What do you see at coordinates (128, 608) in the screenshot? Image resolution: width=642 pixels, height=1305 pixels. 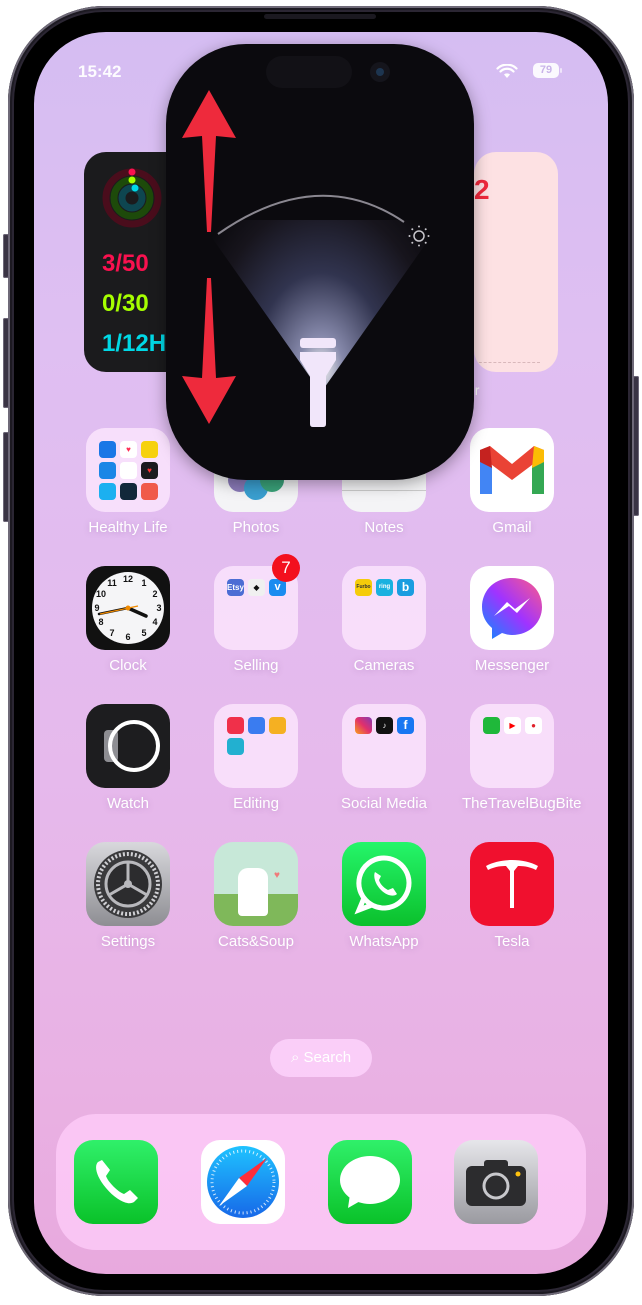 I see `clock-icon: 12 1 2 3 45 6 7 8 9 10 11` at bounding box center [128, 608].